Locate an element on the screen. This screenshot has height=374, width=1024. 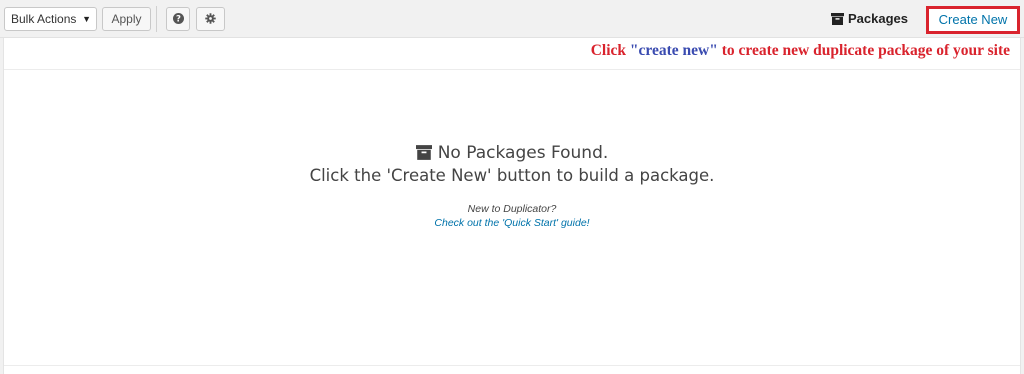
help-button: ? is located at coordinates (178, 19).